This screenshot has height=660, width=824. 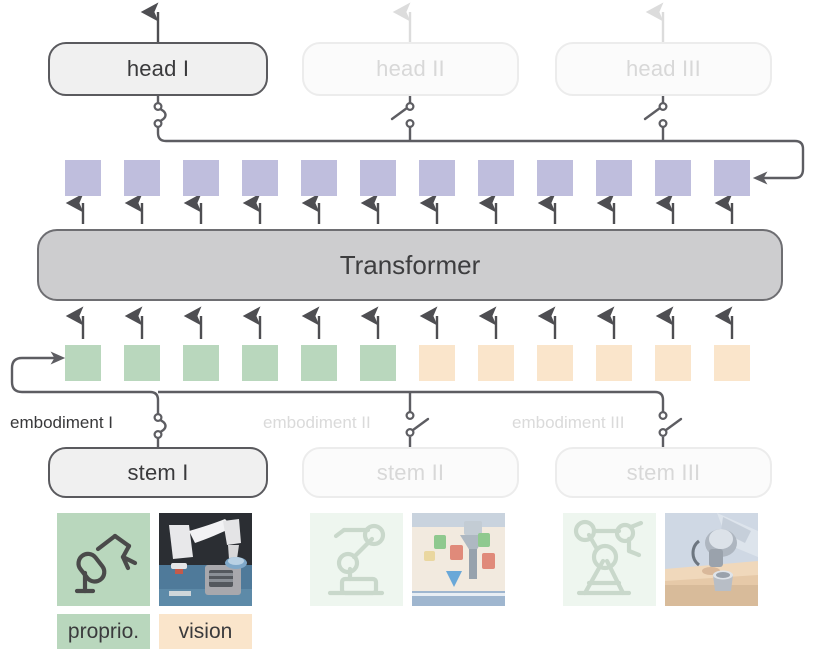 I want to click on stem-1-label: stem I, so click(x=158, y=472).